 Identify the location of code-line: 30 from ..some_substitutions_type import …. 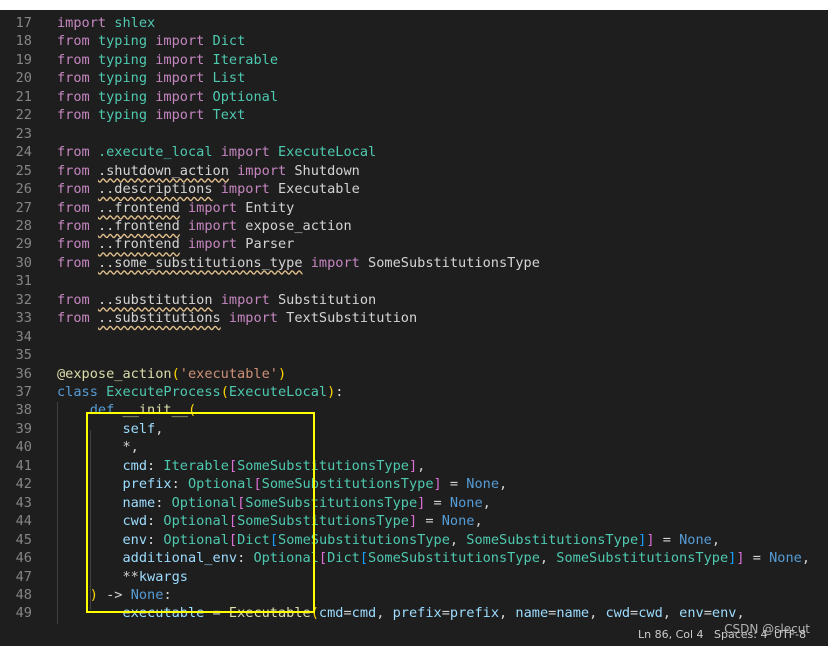
(414, 263).